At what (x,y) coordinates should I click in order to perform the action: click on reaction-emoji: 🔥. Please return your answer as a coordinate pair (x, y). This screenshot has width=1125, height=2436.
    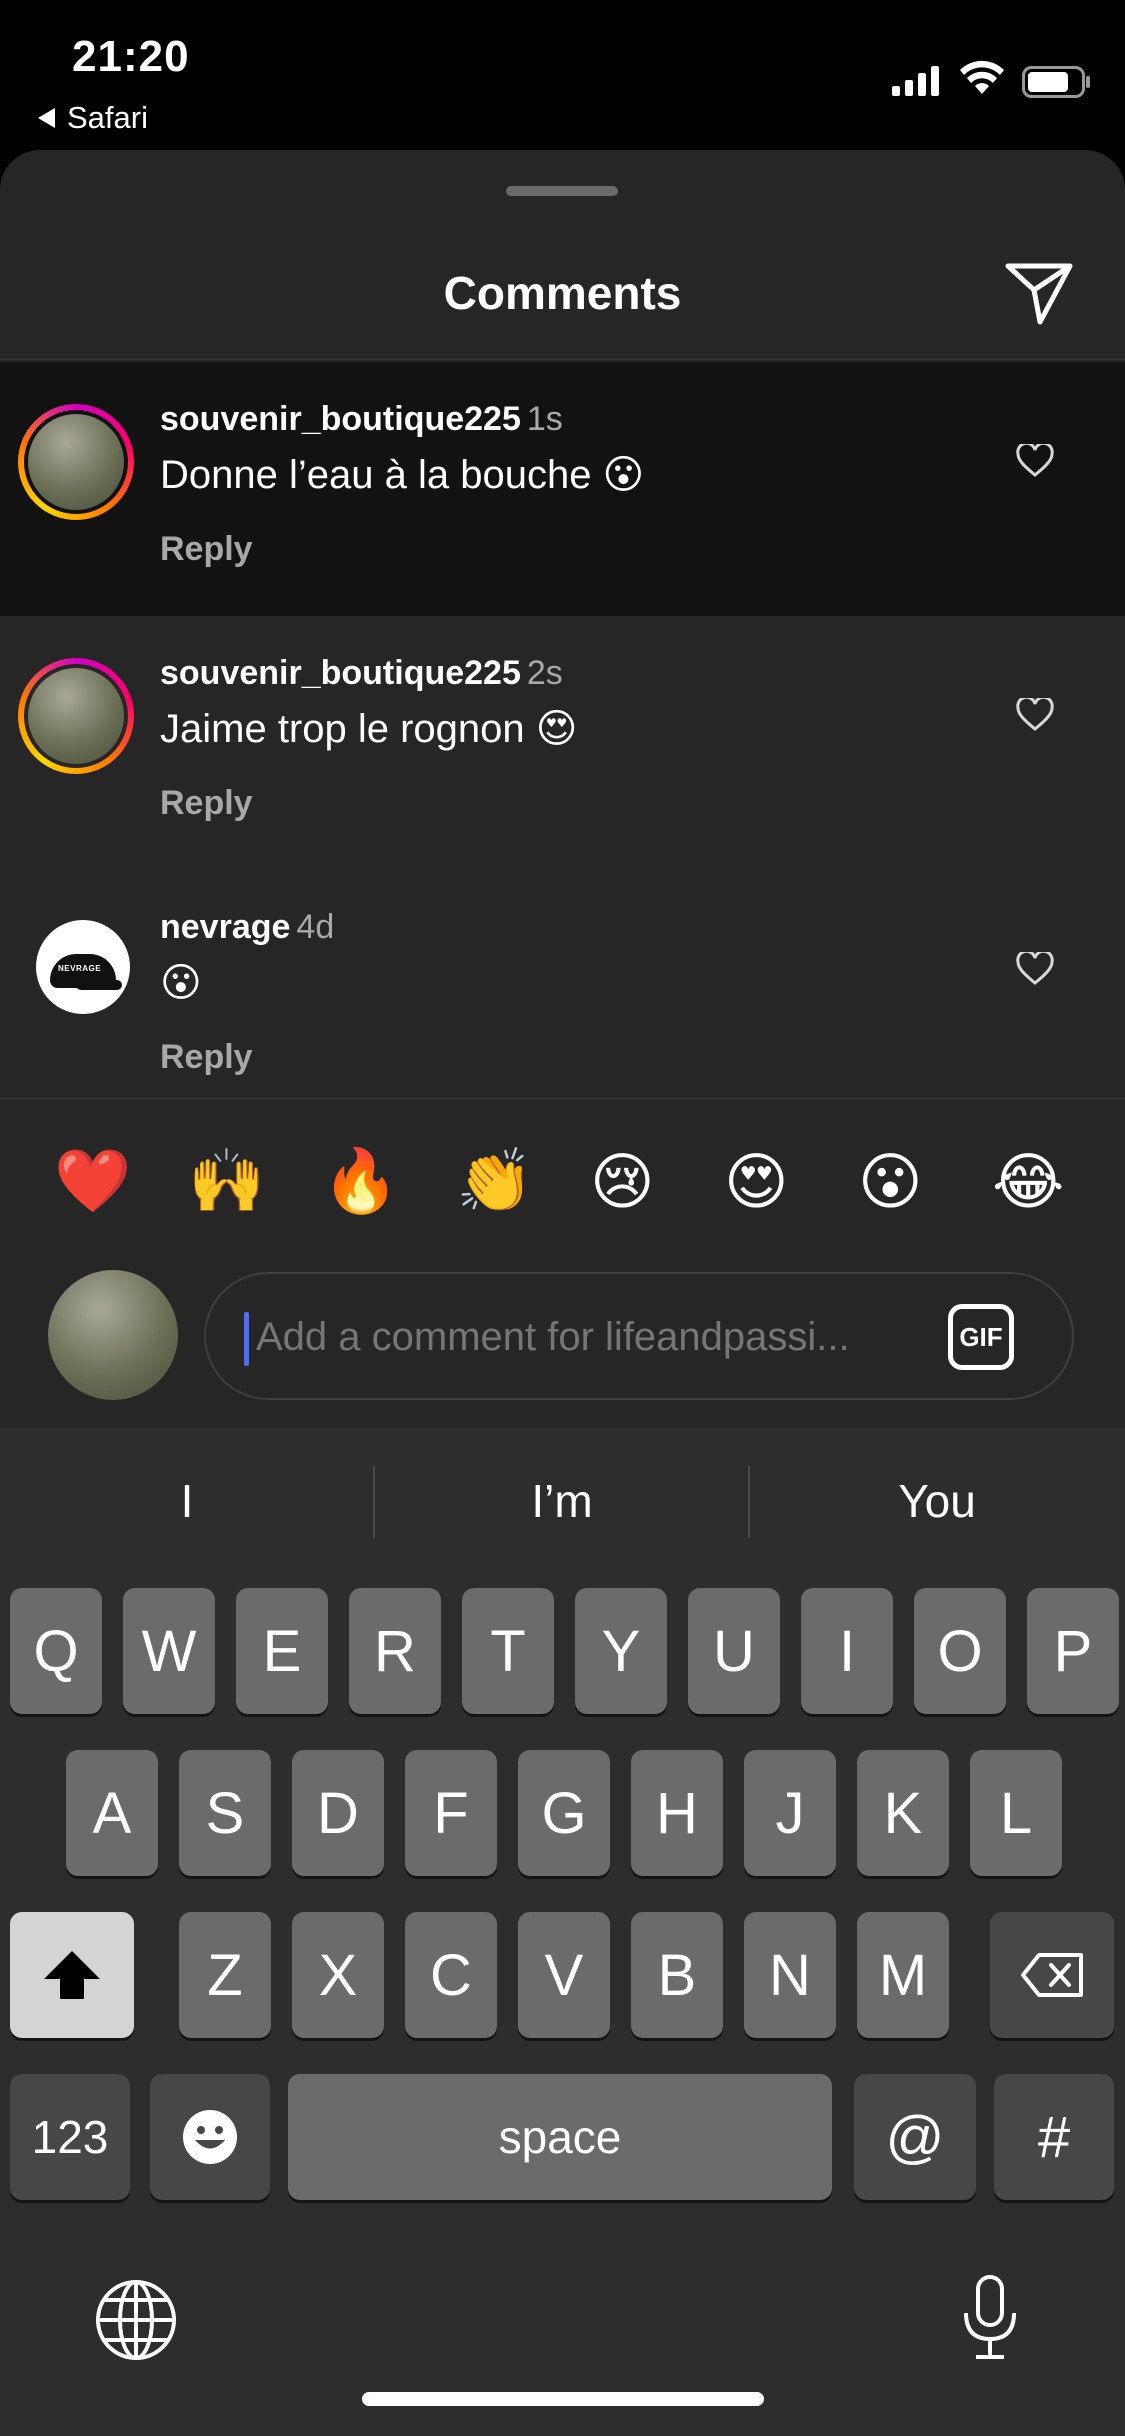
    Looking at the image, I should click on (362, 1185).